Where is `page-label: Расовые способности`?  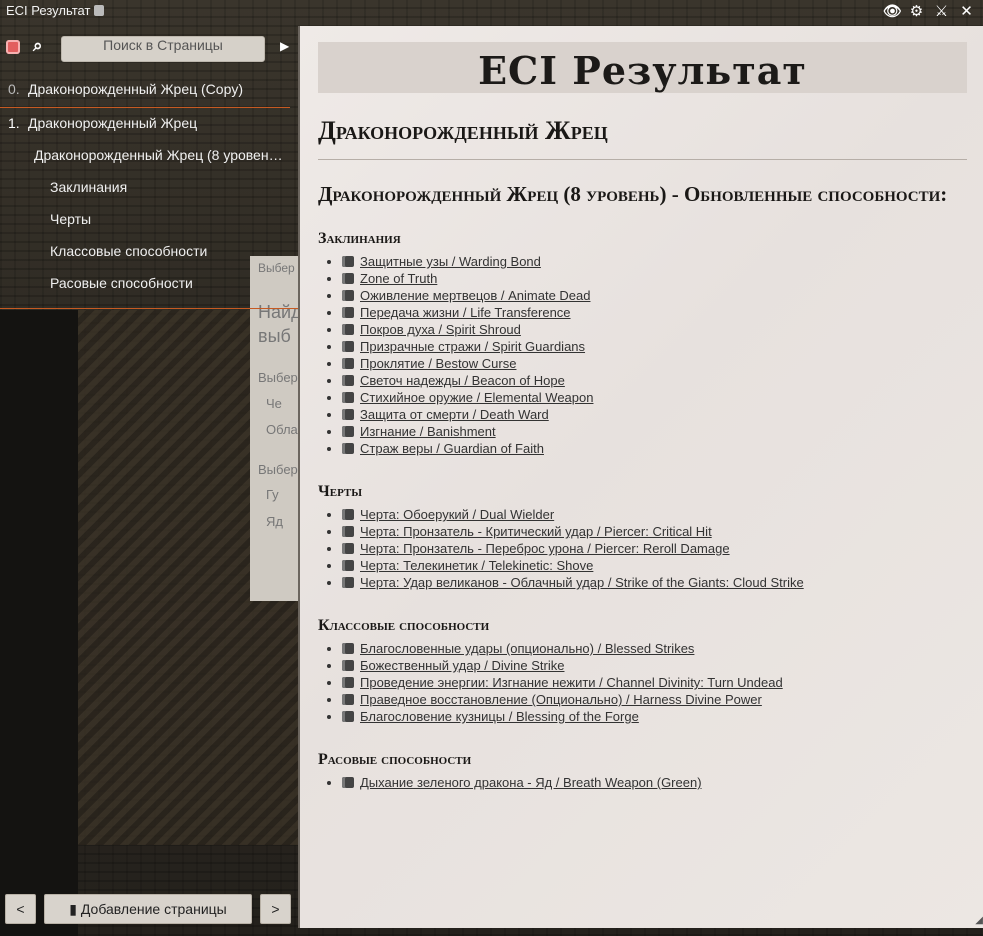 page-label: Расовые способности is located at coordinates (121, 283).